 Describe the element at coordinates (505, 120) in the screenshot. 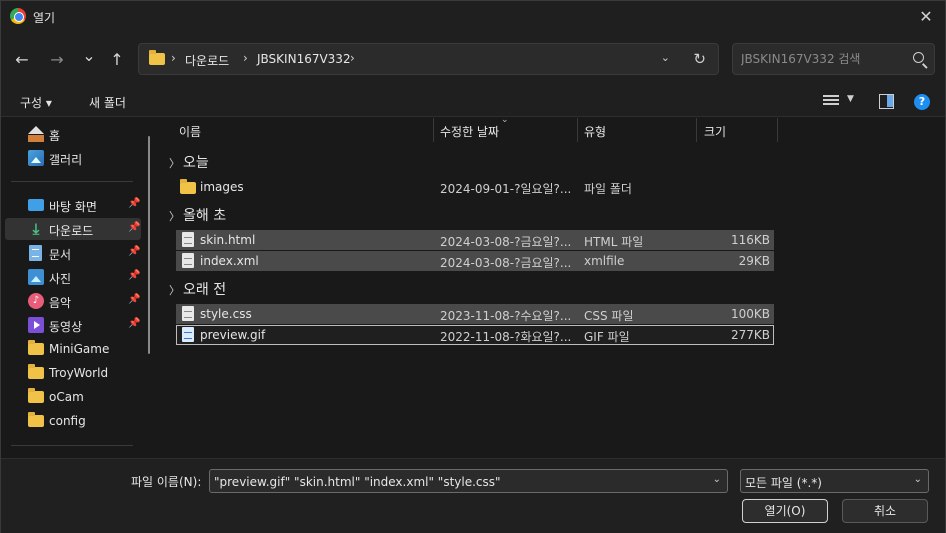

I see `sort-chevron-icon: ⌄` at that location.